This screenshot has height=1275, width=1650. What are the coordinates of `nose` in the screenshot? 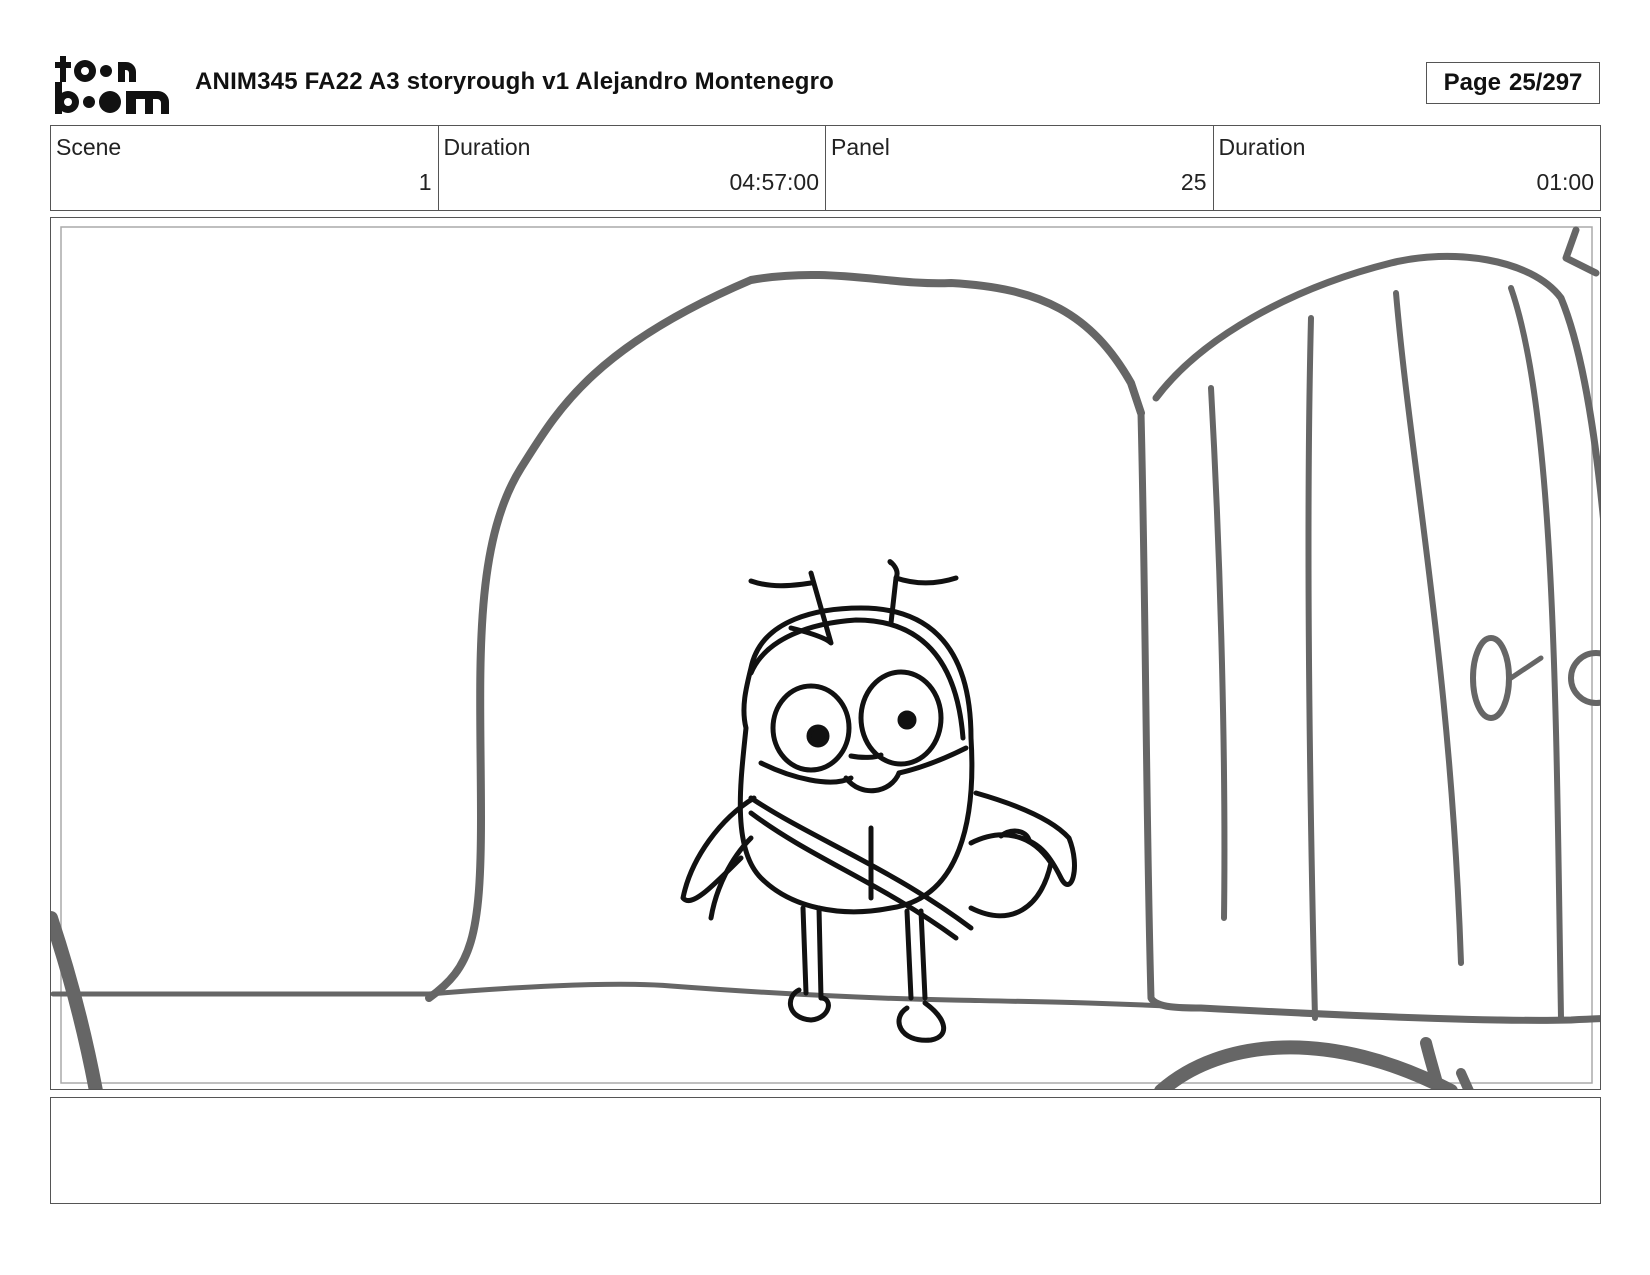 It's located at (866, 756).